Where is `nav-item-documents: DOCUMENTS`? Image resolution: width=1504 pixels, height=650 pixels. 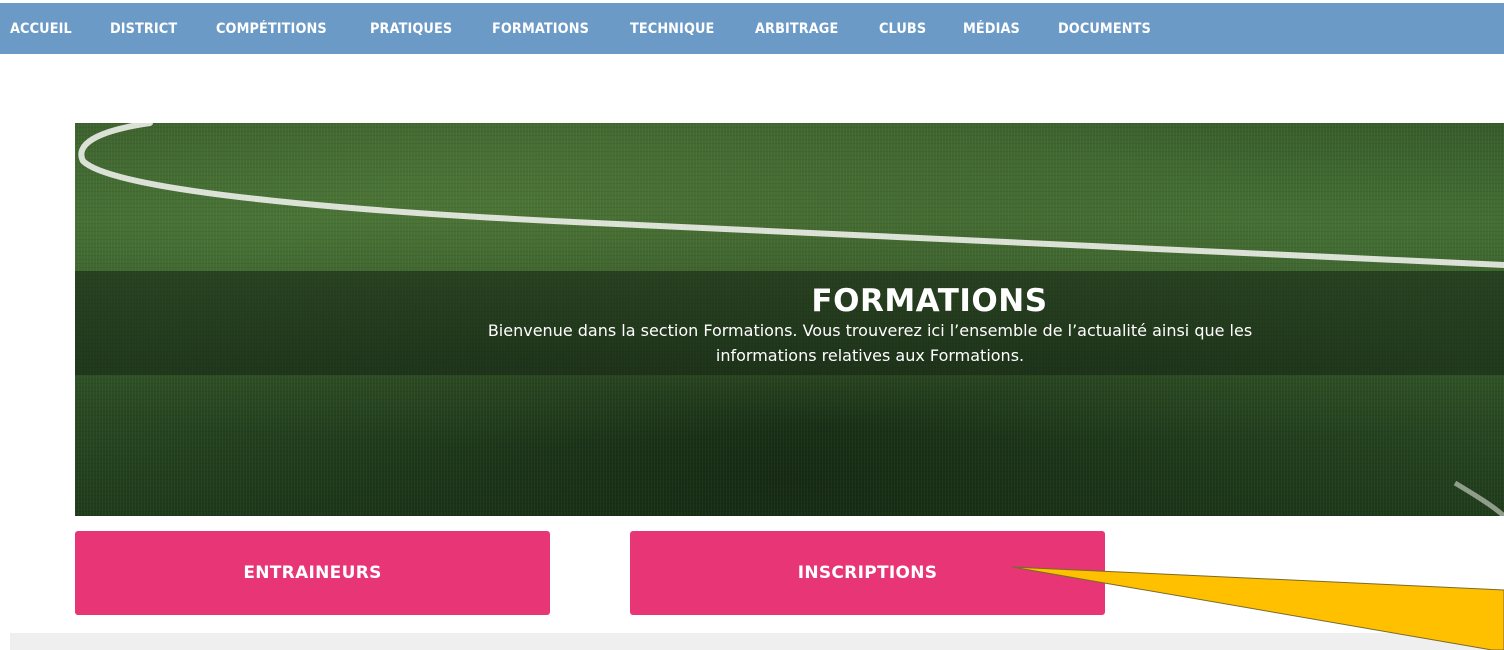
nav-item-documents: DOCUMENTS is located at coordinates (1104, 29).